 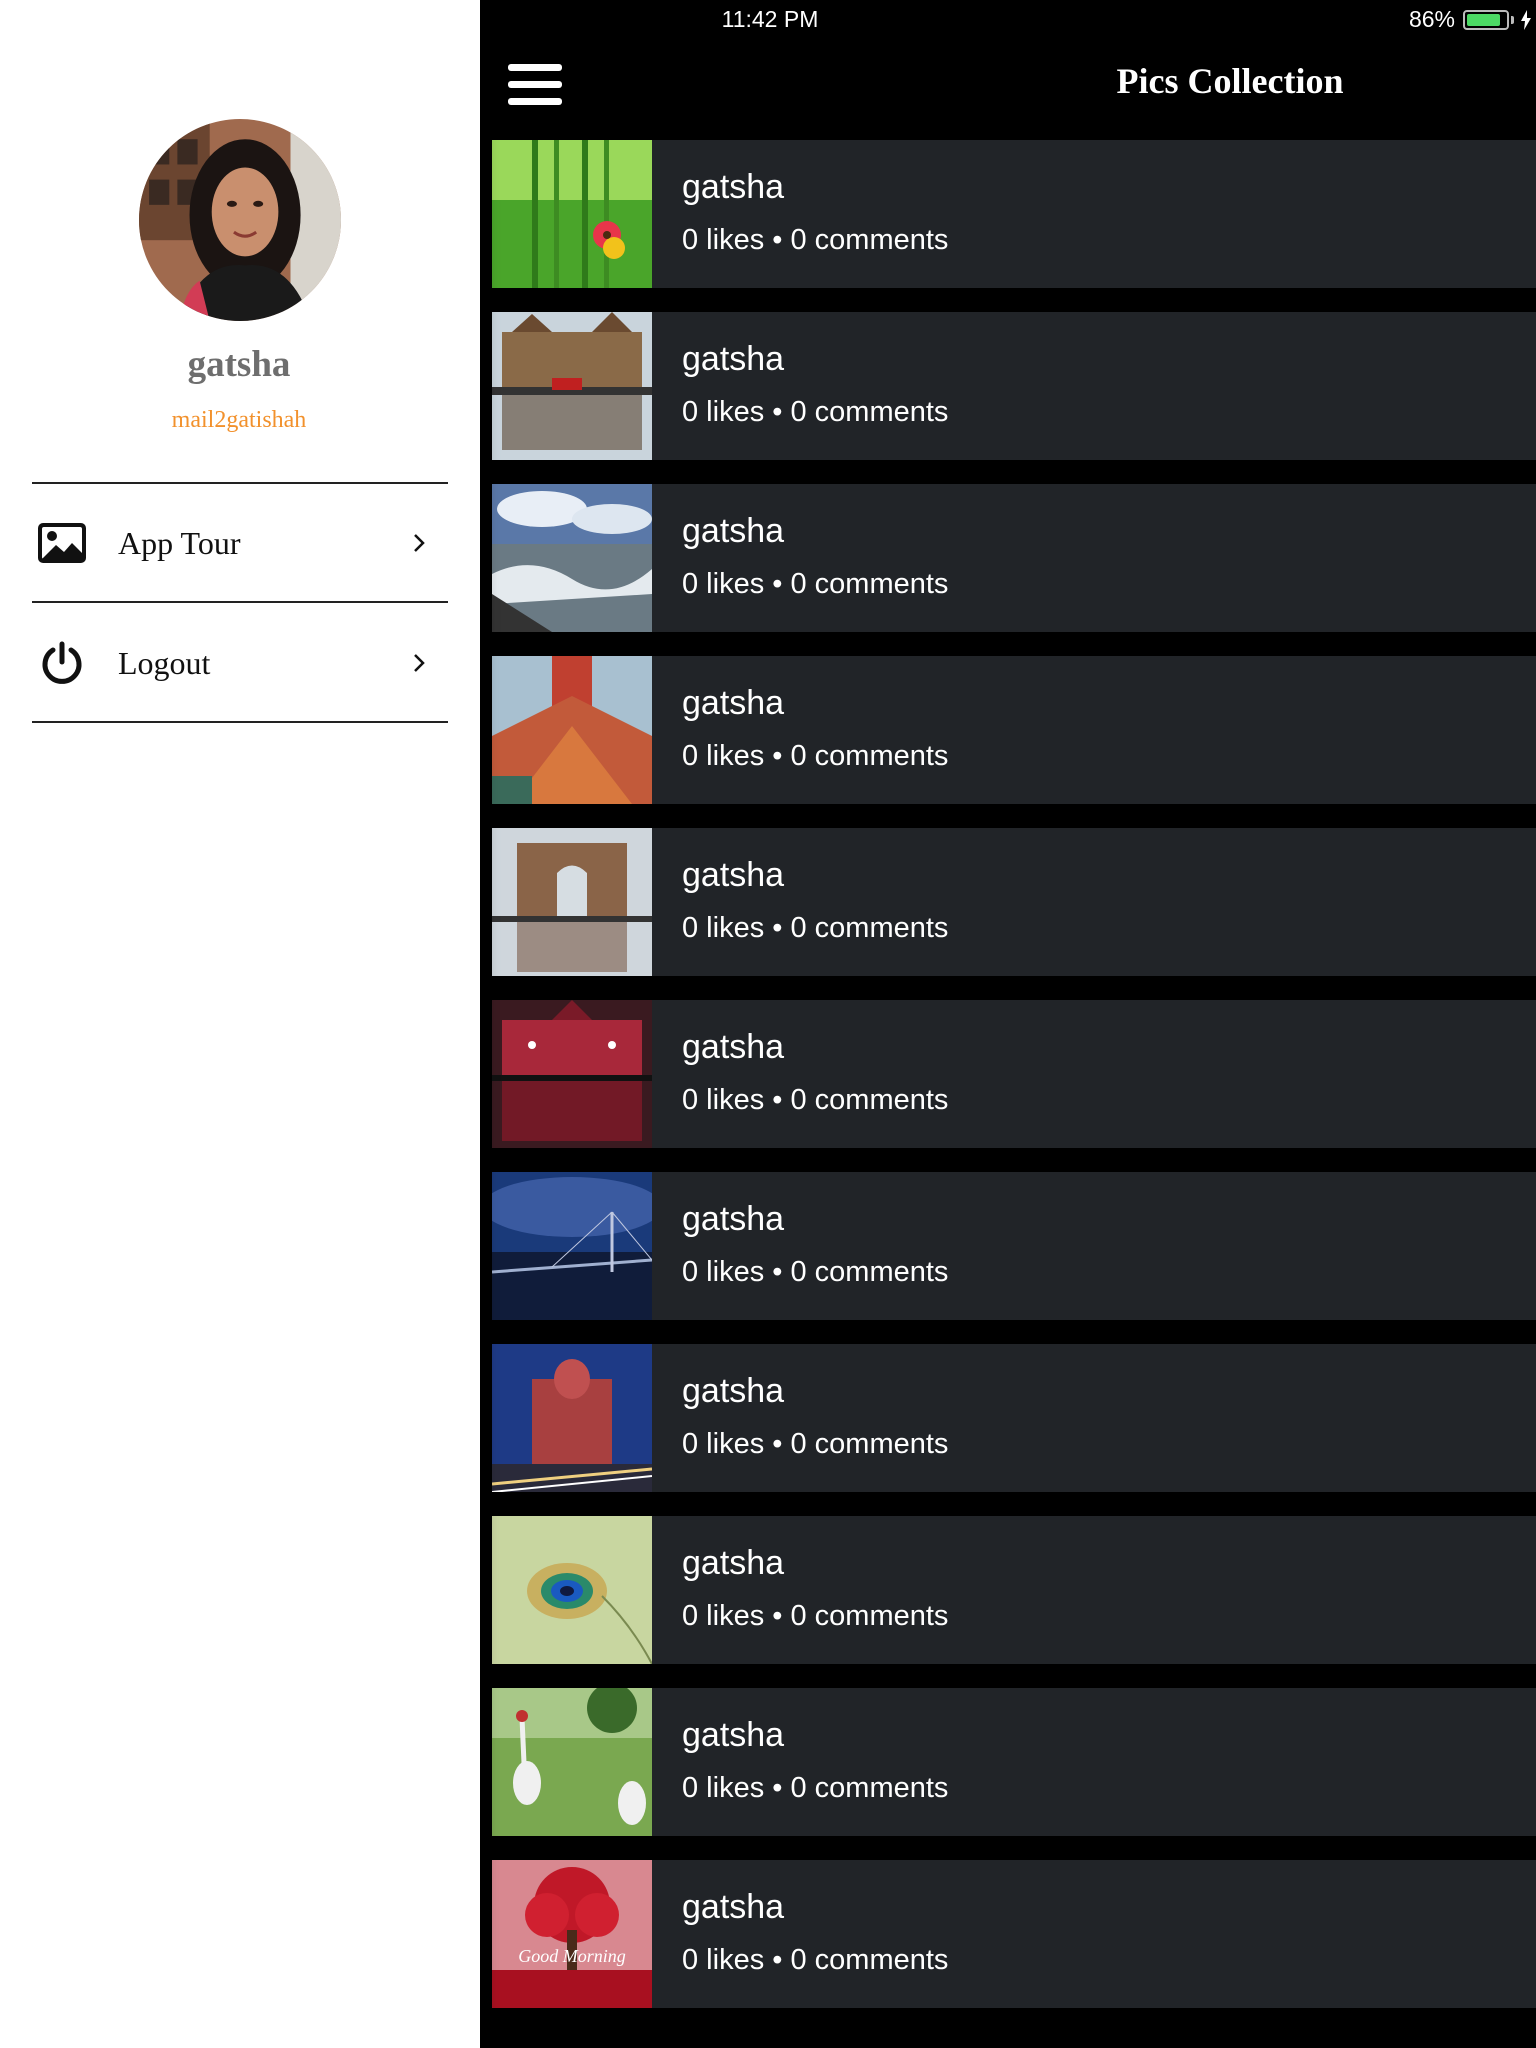 I want to click on svg-text: Good Morning, so click(x=572, y=1956).